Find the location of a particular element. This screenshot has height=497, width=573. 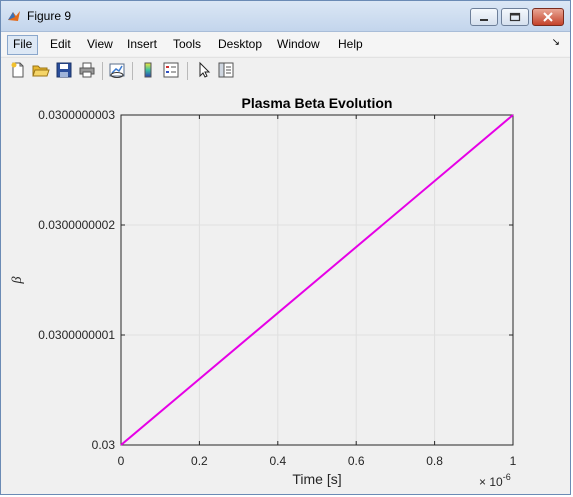

minimize-icon is located at coordinates (484, 20).